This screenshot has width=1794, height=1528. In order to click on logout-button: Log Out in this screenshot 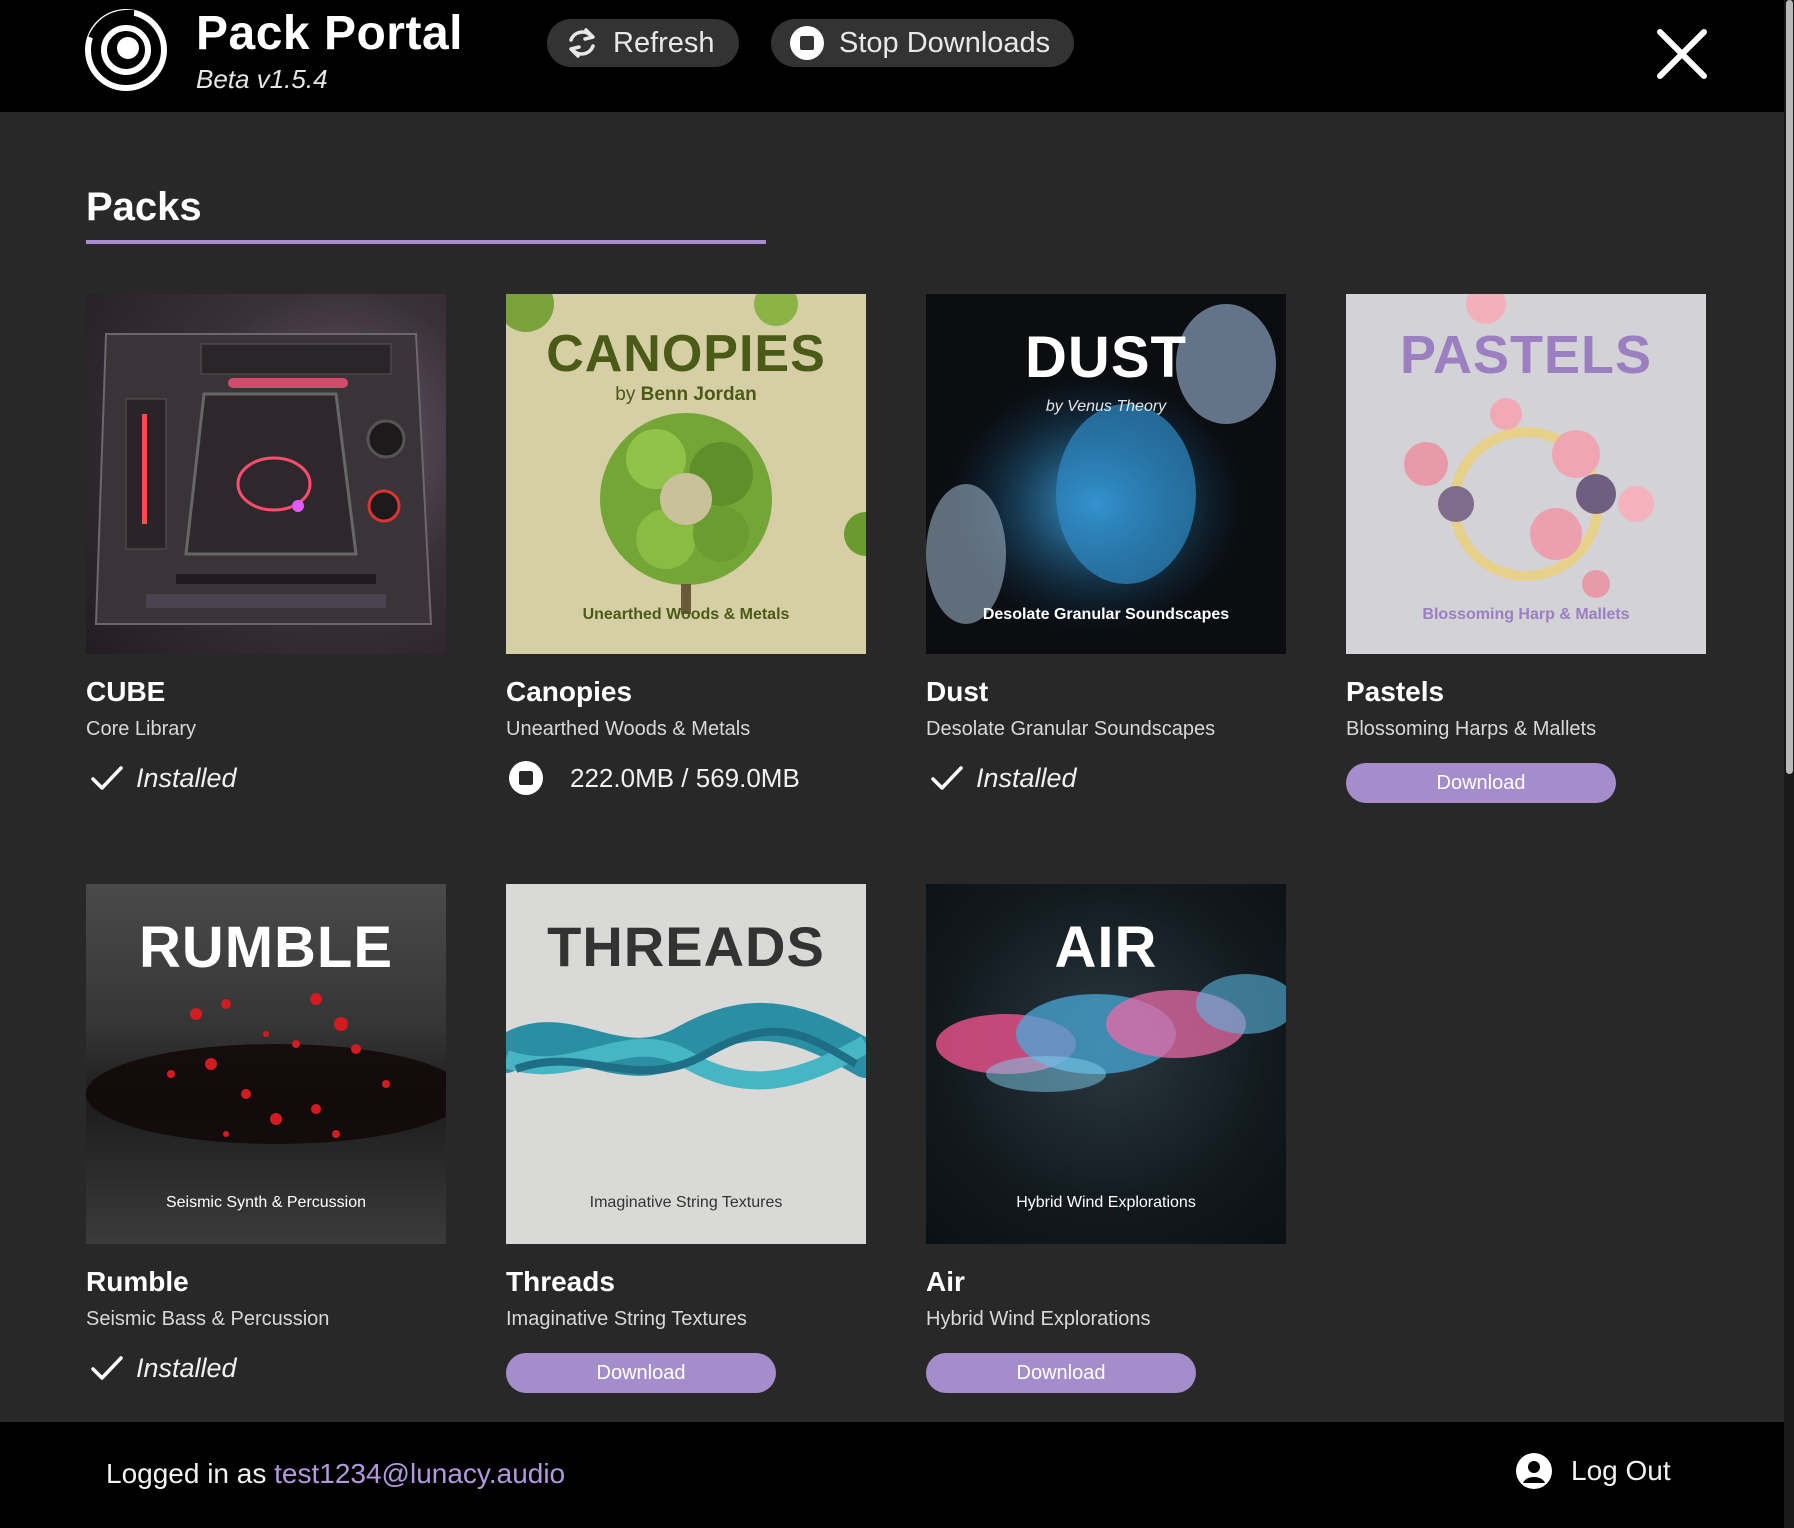, I will do `click(1593, 1471)`.